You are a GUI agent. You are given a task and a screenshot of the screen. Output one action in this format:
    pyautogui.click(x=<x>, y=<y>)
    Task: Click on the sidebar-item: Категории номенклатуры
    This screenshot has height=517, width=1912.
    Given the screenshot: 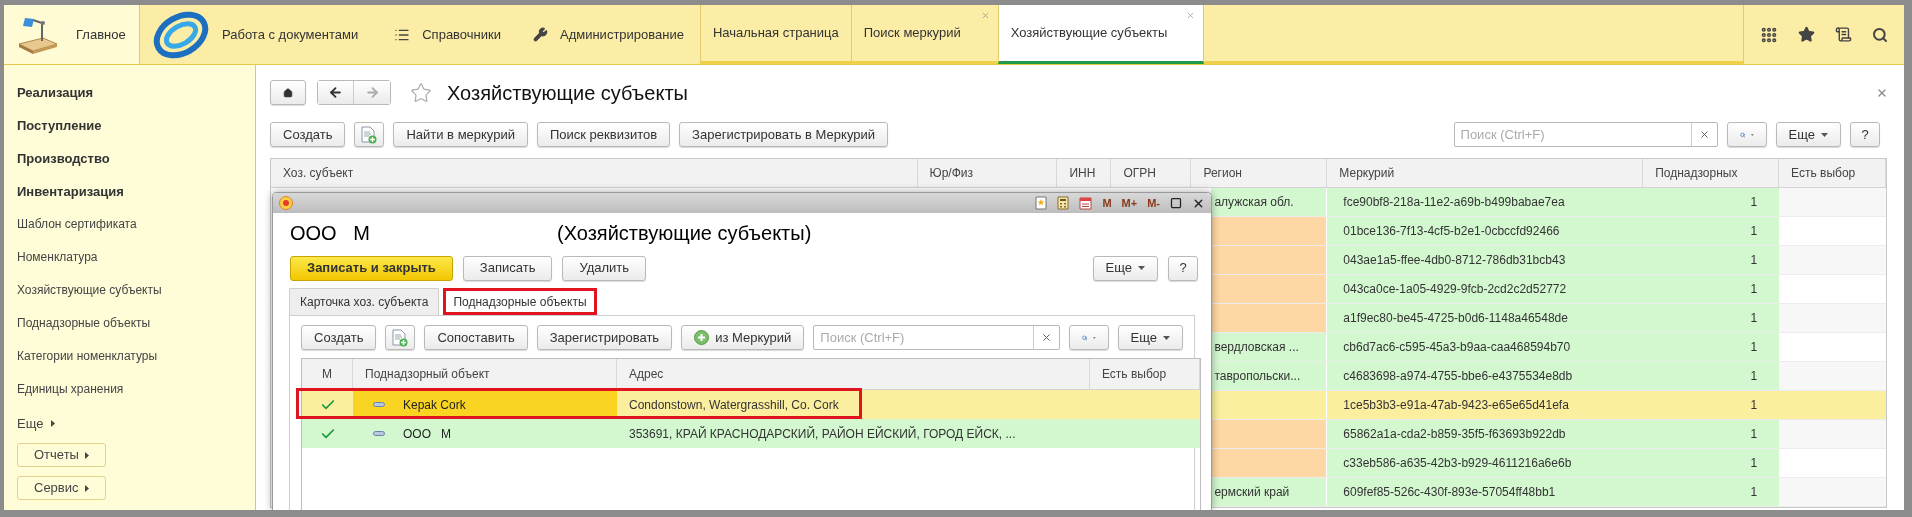 What is the action you would take?
    pyautogui.click(x=136, y=357)
    